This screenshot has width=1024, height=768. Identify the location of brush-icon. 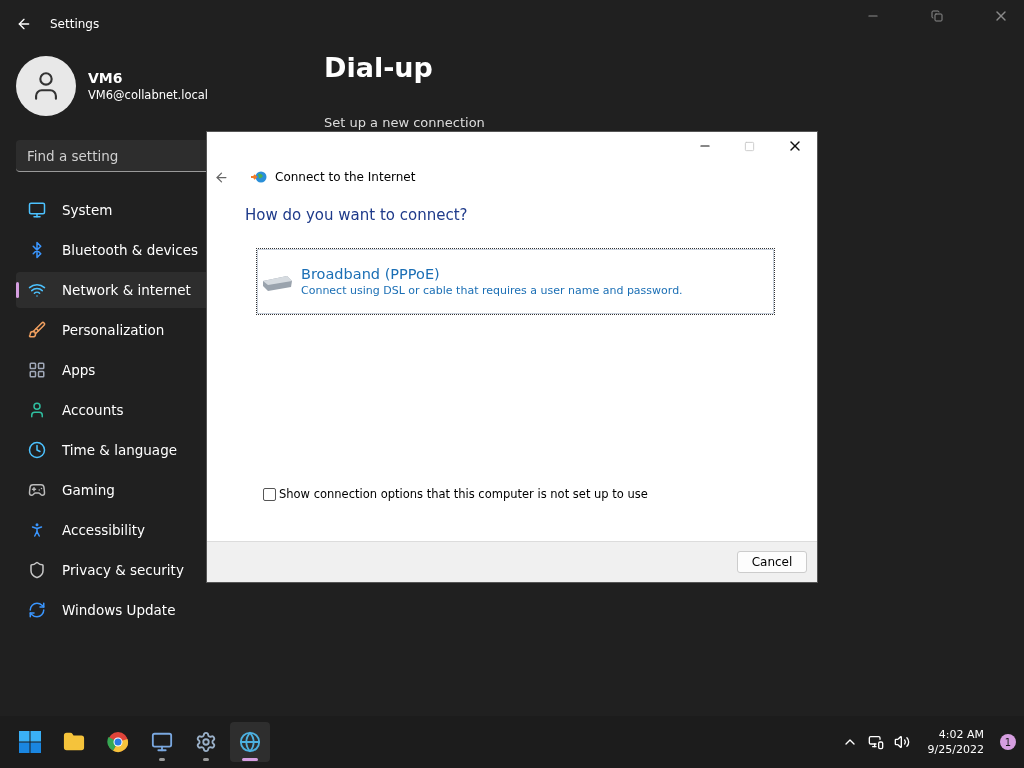
(37, 330).